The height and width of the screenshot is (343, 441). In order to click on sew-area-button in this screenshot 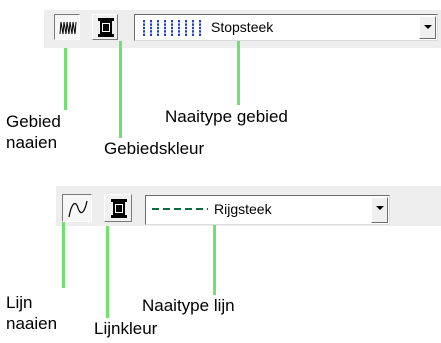, I will do `click(67, 27)`.